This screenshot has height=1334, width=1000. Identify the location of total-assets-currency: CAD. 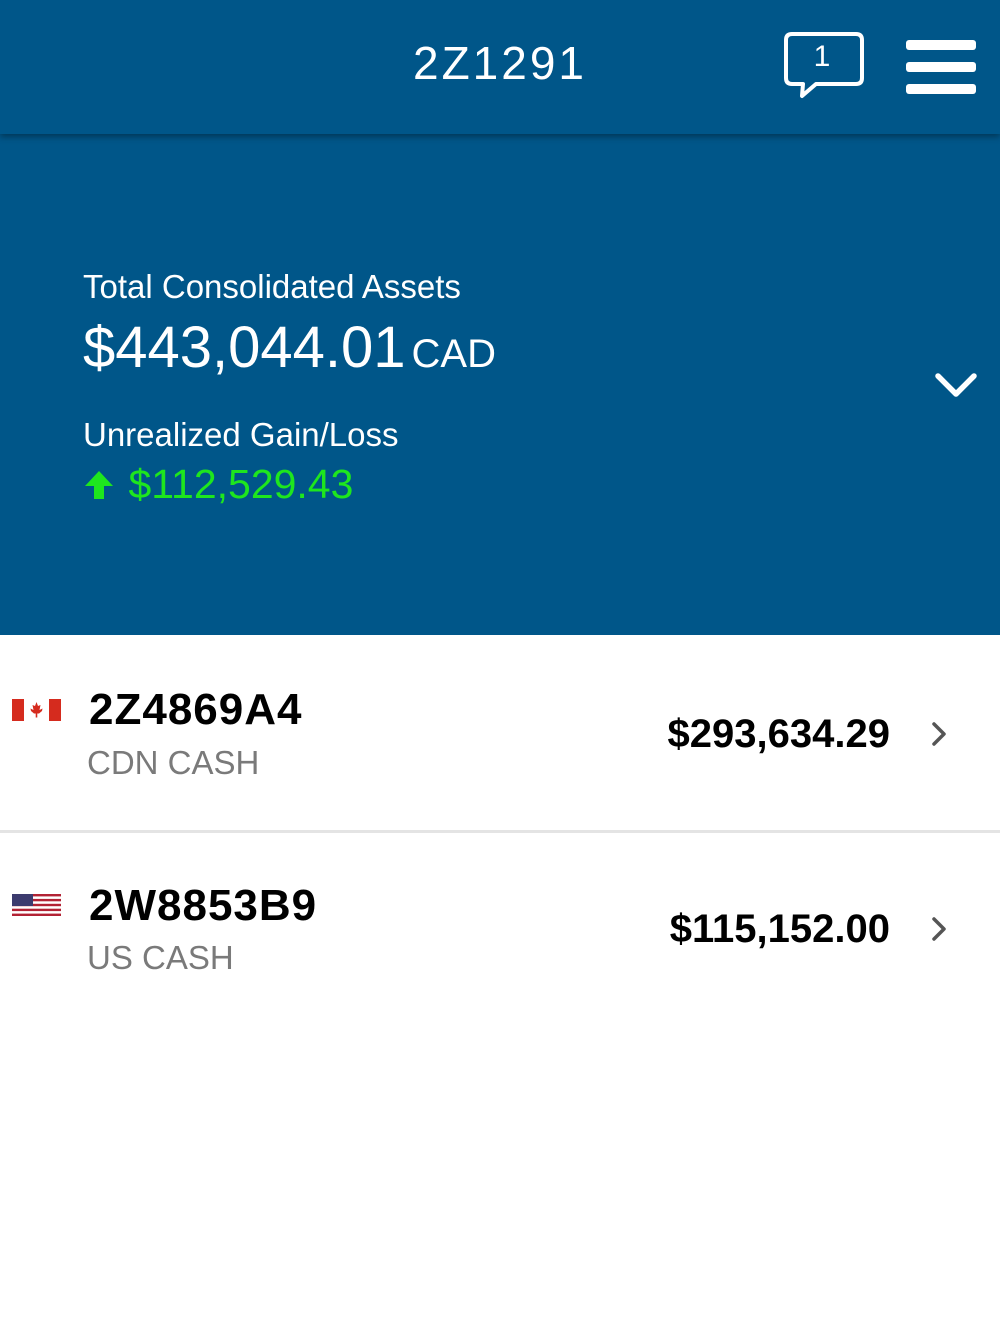
(453, 354).